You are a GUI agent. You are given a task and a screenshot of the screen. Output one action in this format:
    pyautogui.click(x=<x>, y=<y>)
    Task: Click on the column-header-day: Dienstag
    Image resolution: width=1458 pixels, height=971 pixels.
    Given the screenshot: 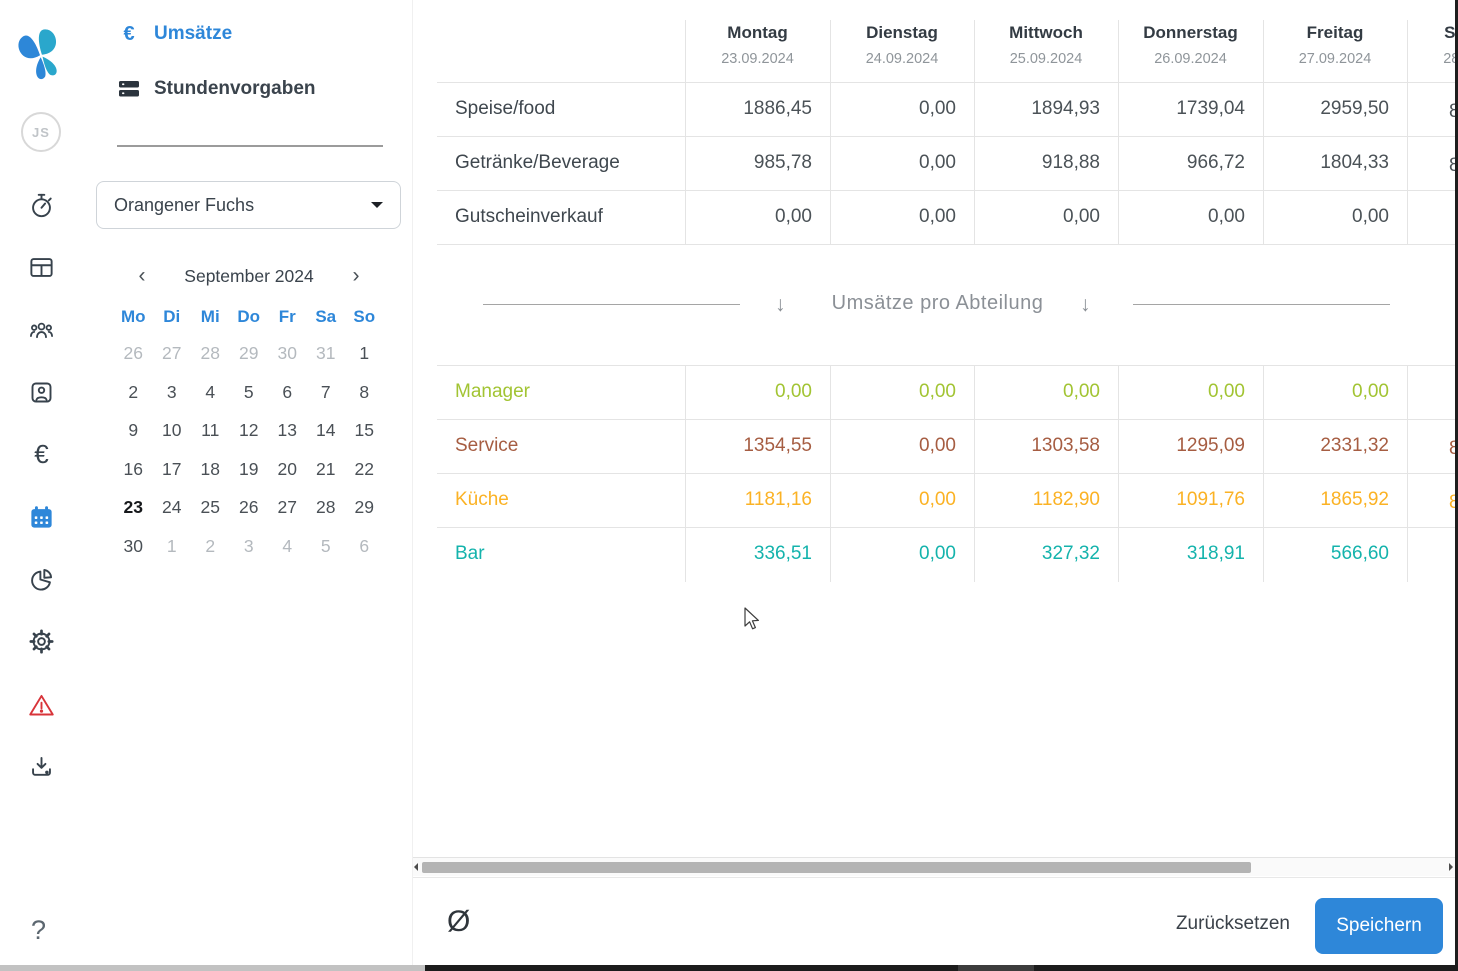 What is the action you would take?
    pyautogui.click(x=902, y=32)
    